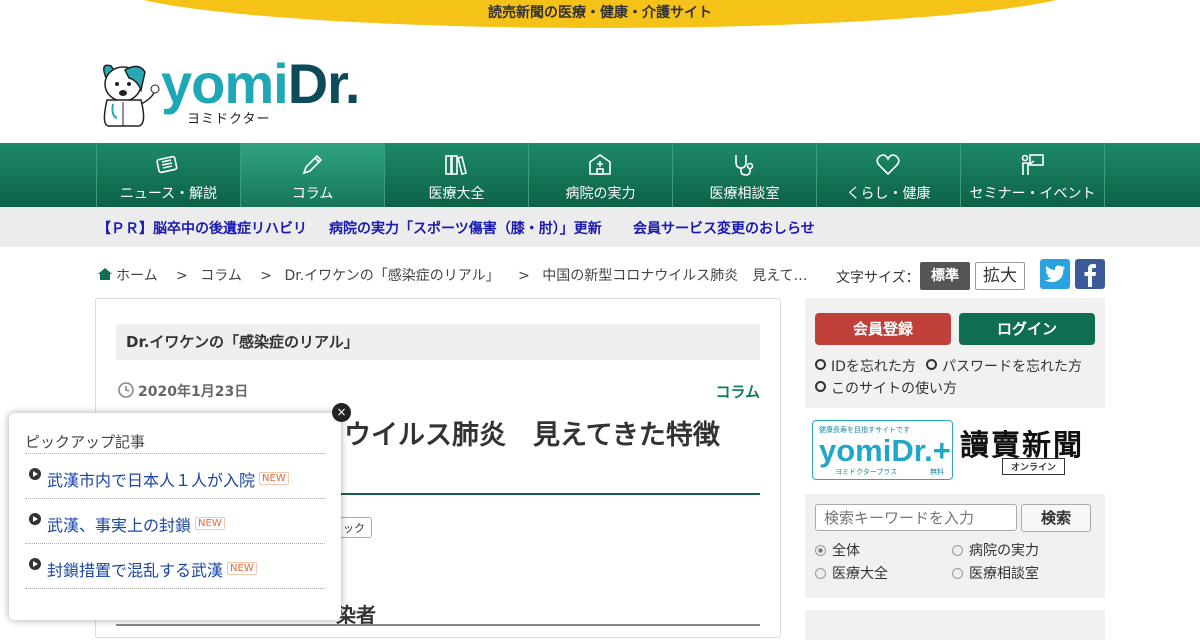  What do you see at coordinates (945, 276) in the screenshot?
I see `font-size-standard-button: 標準` at bounding box center [945, 276].